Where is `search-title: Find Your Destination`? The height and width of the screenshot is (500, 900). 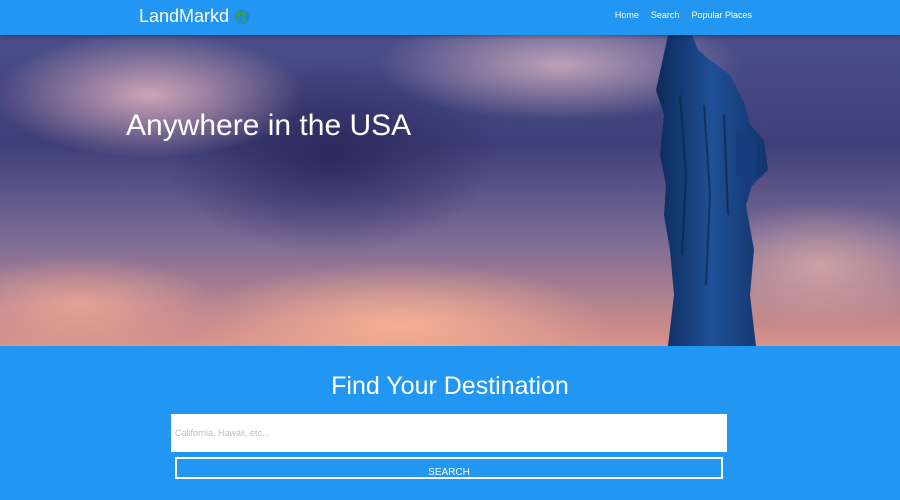 search-title: Find Your Destination is located at coordinates (450, 386).